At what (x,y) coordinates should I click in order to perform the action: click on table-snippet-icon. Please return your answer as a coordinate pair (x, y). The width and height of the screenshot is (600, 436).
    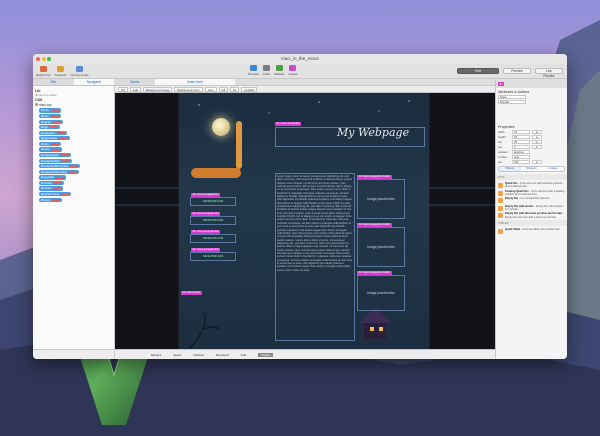
    Looking at the image, I should click on (500, 231).